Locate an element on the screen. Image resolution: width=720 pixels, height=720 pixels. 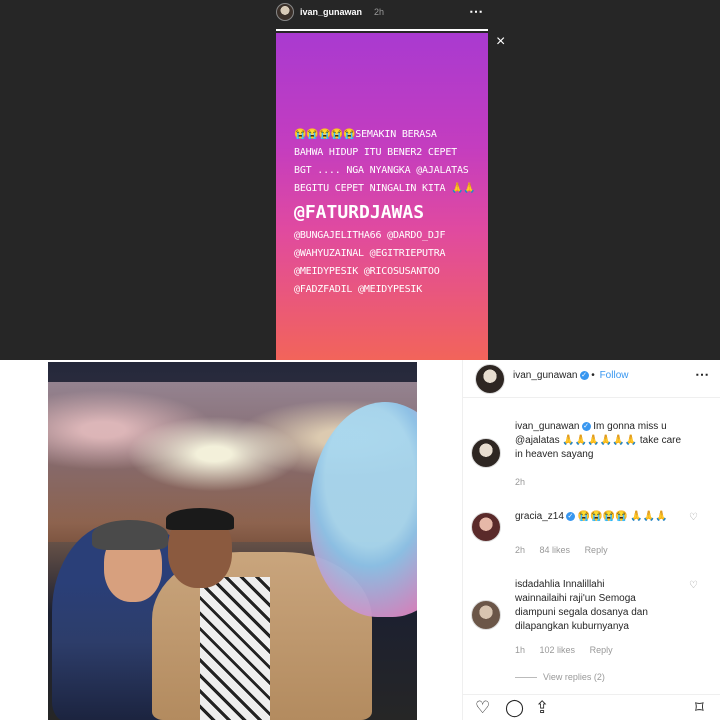
comment-username: isdadahlia is located at coordinates (537, 584).